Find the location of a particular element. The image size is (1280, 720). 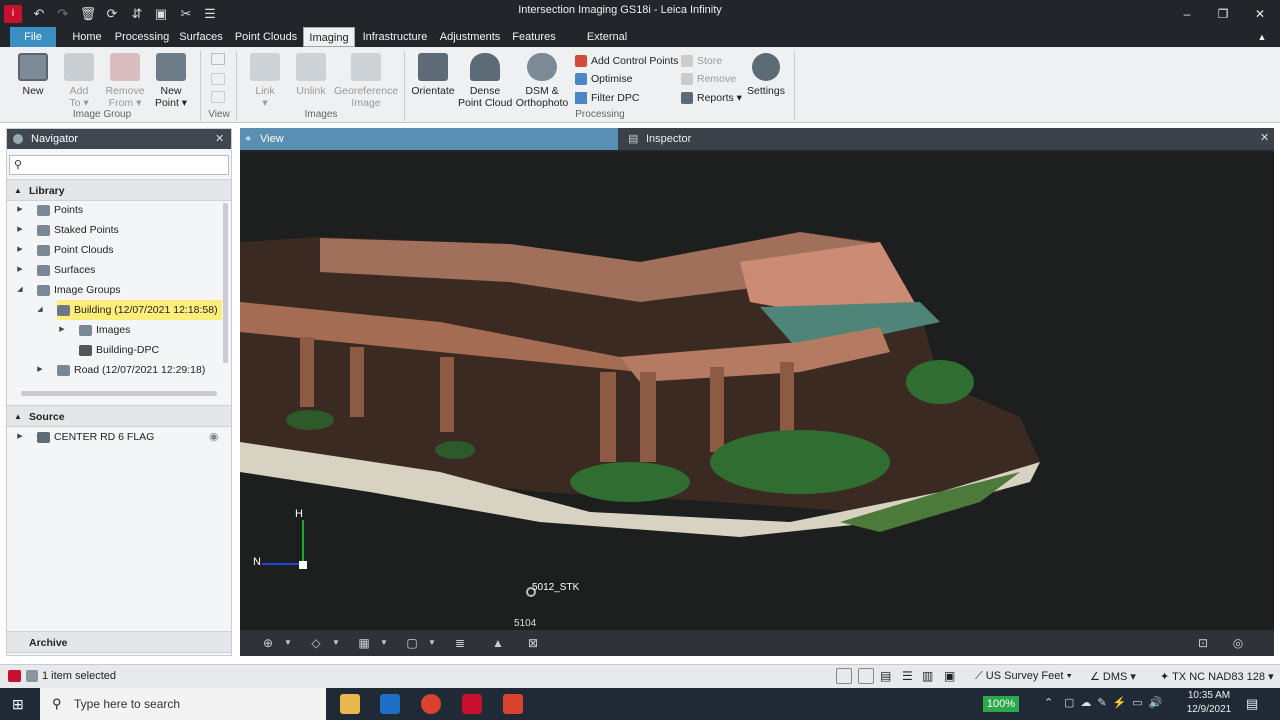

tab-processing: Processing is located at coordinates (142, 37).